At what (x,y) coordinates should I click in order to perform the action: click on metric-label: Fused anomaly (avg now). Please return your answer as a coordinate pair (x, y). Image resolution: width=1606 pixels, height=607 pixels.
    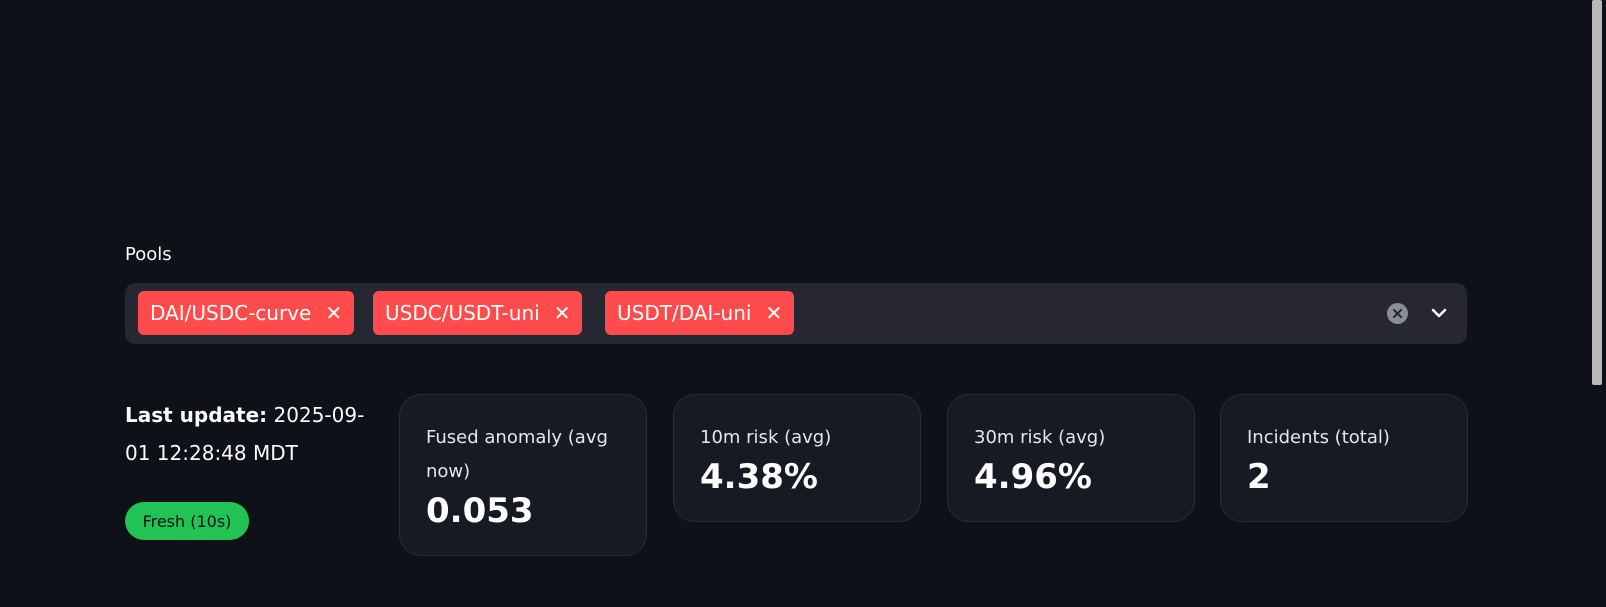
    Looking at the image, I should click on (517, 454).